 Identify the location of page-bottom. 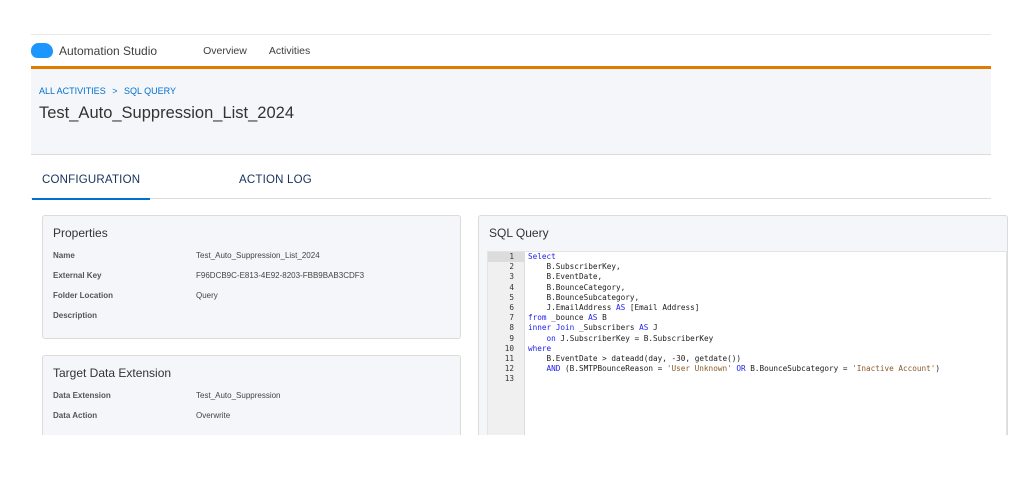
(512, 457).